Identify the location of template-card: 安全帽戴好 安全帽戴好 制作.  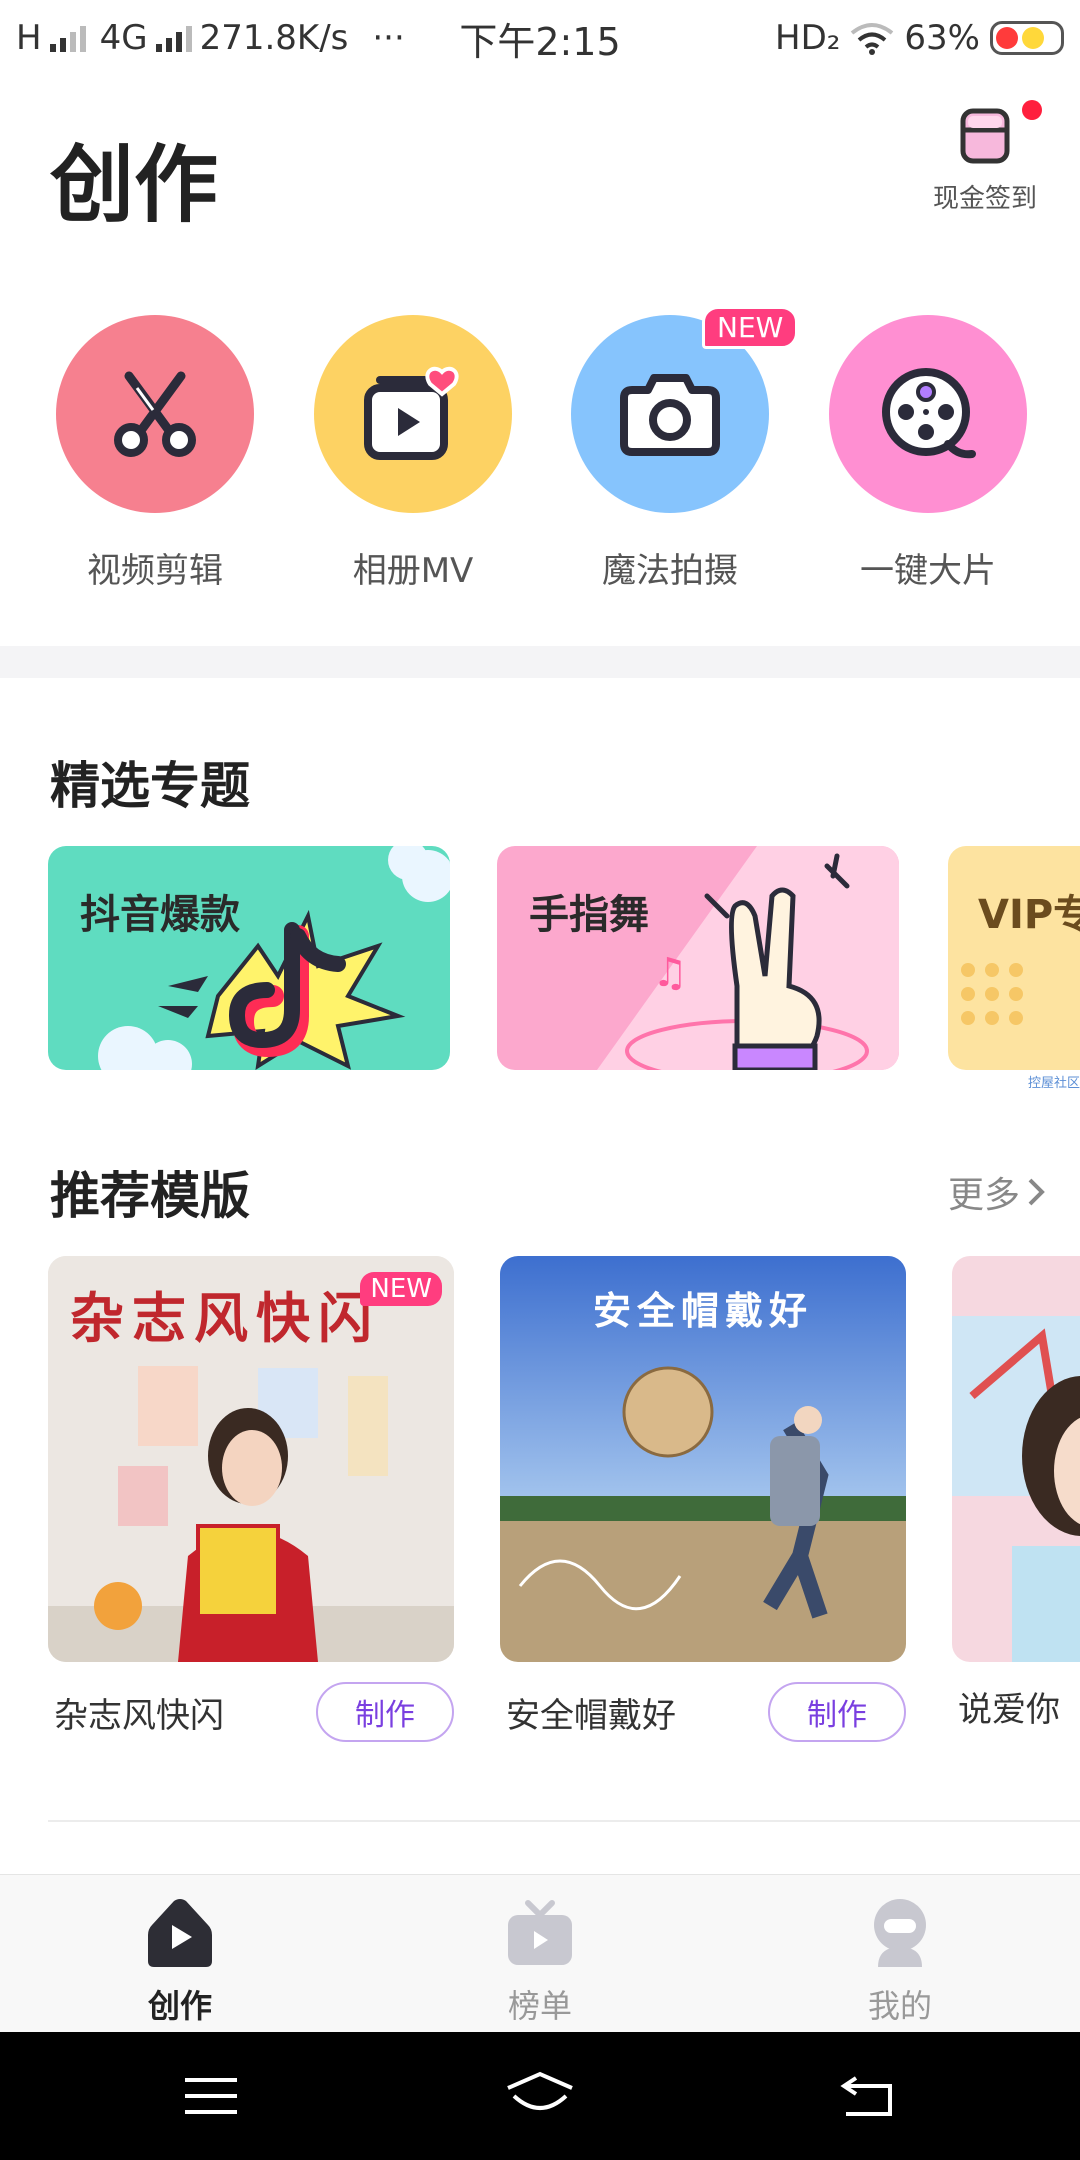
(703, 1499).